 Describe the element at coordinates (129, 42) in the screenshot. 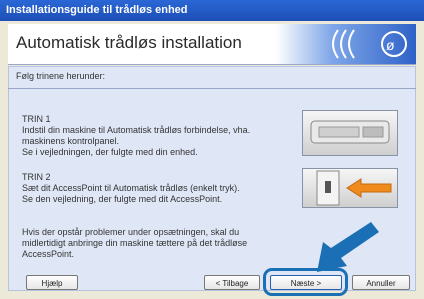

I see `page-title: Automatisk trådløs installation` at that location.